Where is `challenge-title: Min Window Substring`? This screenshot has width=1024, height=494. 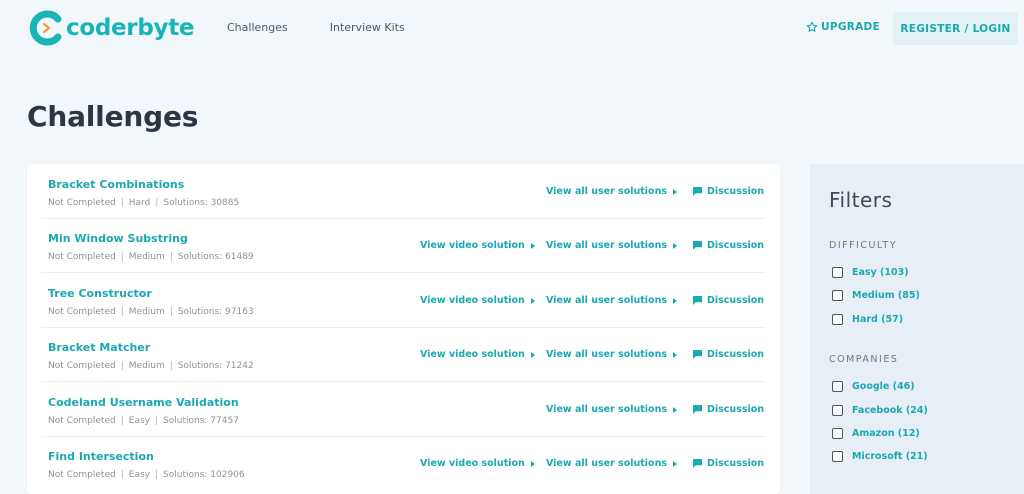 challenge-title: Min Window Substring is located at coordinates (118, 238).